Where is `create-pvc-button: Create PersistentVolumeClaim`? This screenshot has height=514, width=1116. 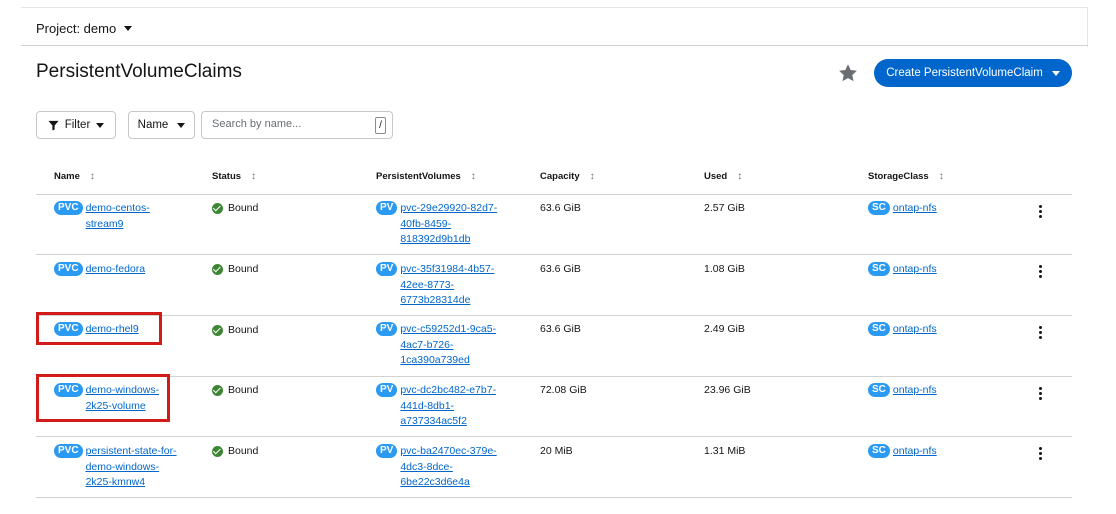 create-pvc-button: Create PersistentVolumeClaim is located at coordinates (973, 73).